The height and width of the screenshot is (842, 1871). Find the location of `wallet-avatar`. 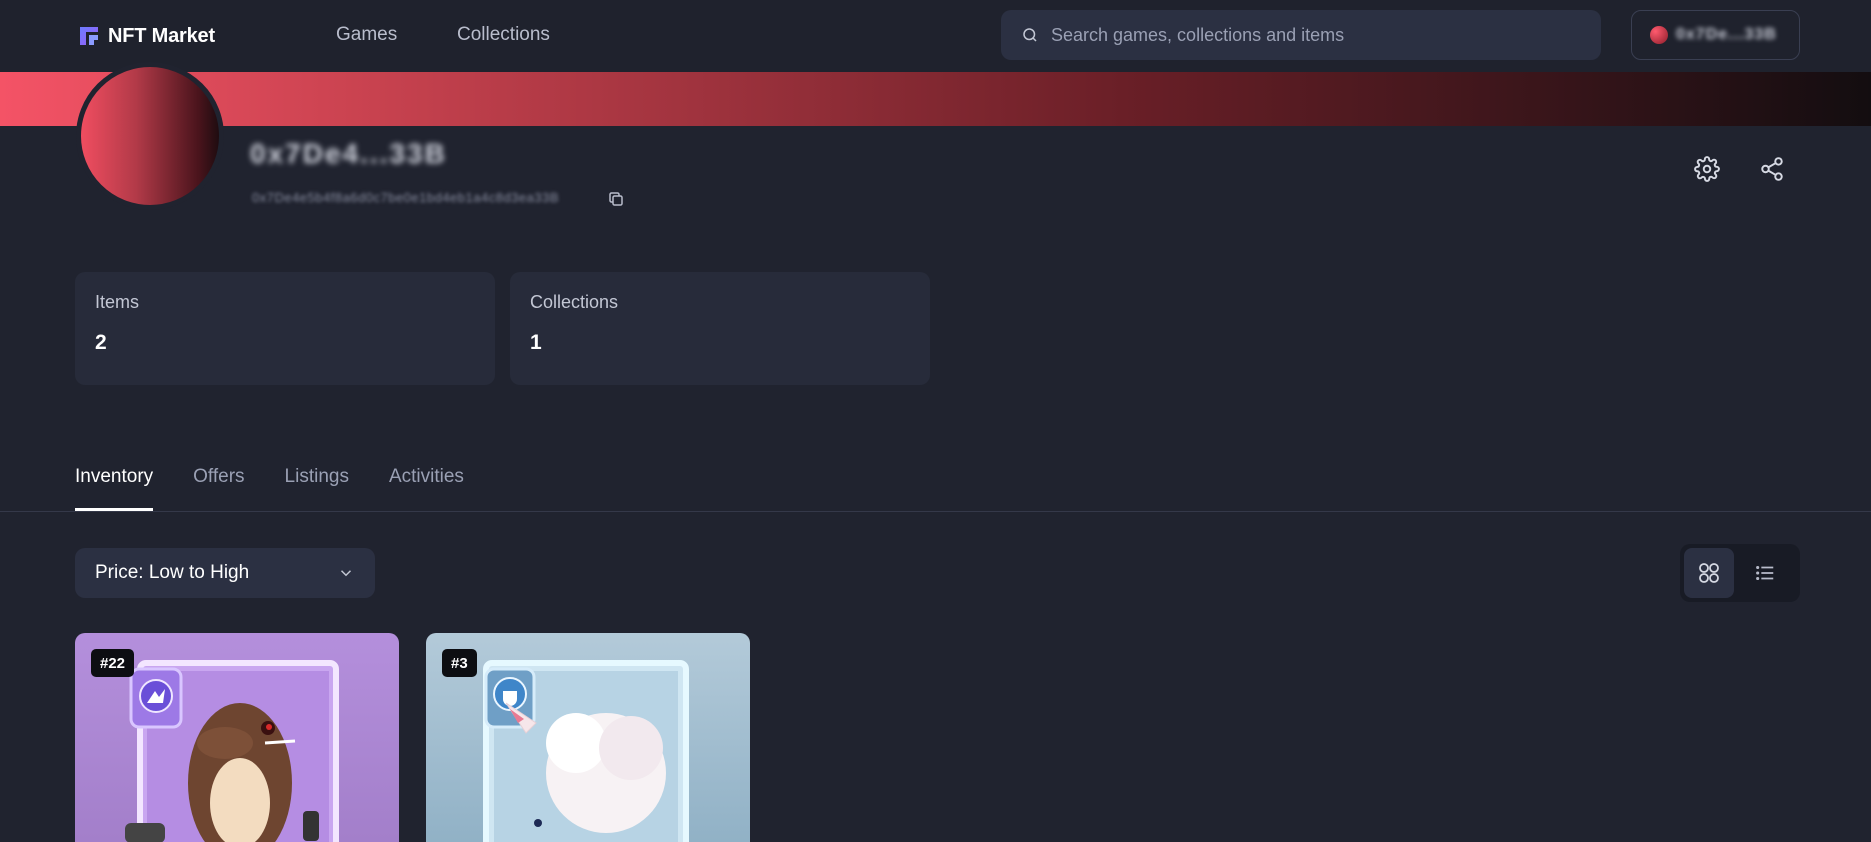

wallet-avatar is located at coordinates (1659, 35).